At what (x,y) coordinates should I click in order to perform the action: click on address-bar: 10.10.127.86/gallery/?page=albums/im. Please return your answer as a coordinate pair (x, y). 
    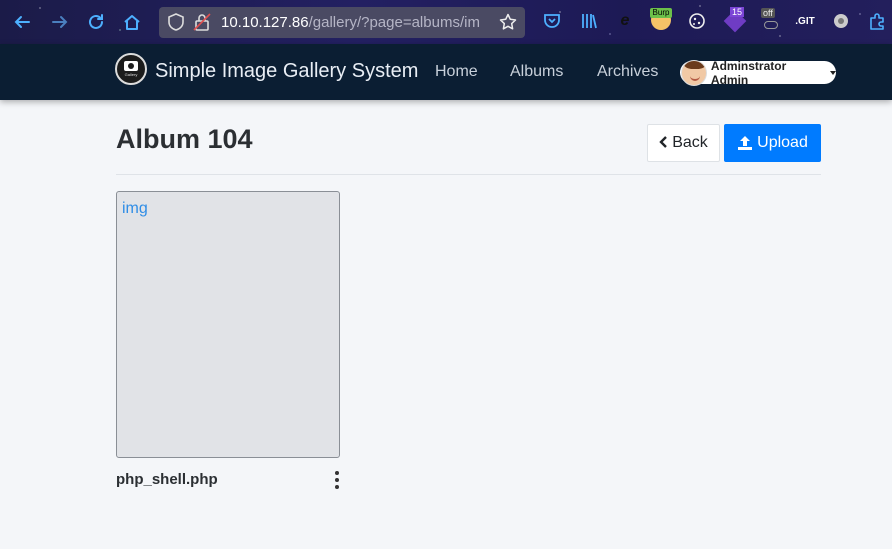
    Looking at the image, I should click on (342, 22).